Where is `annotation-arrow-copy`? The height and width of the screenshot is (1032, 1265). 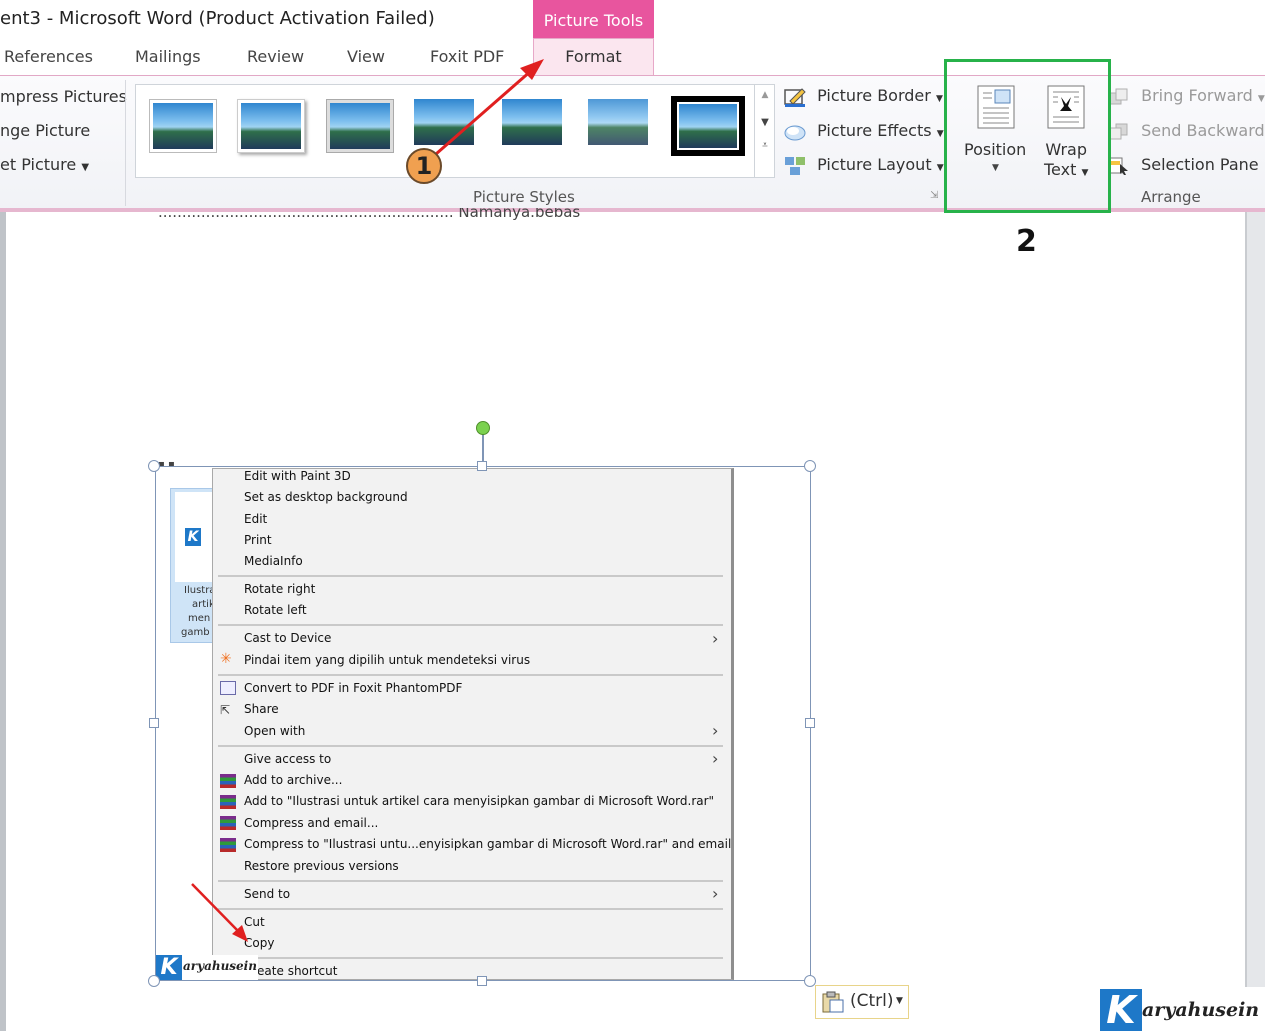
annotation-arrow-copy is located at coordinates (216, 908).